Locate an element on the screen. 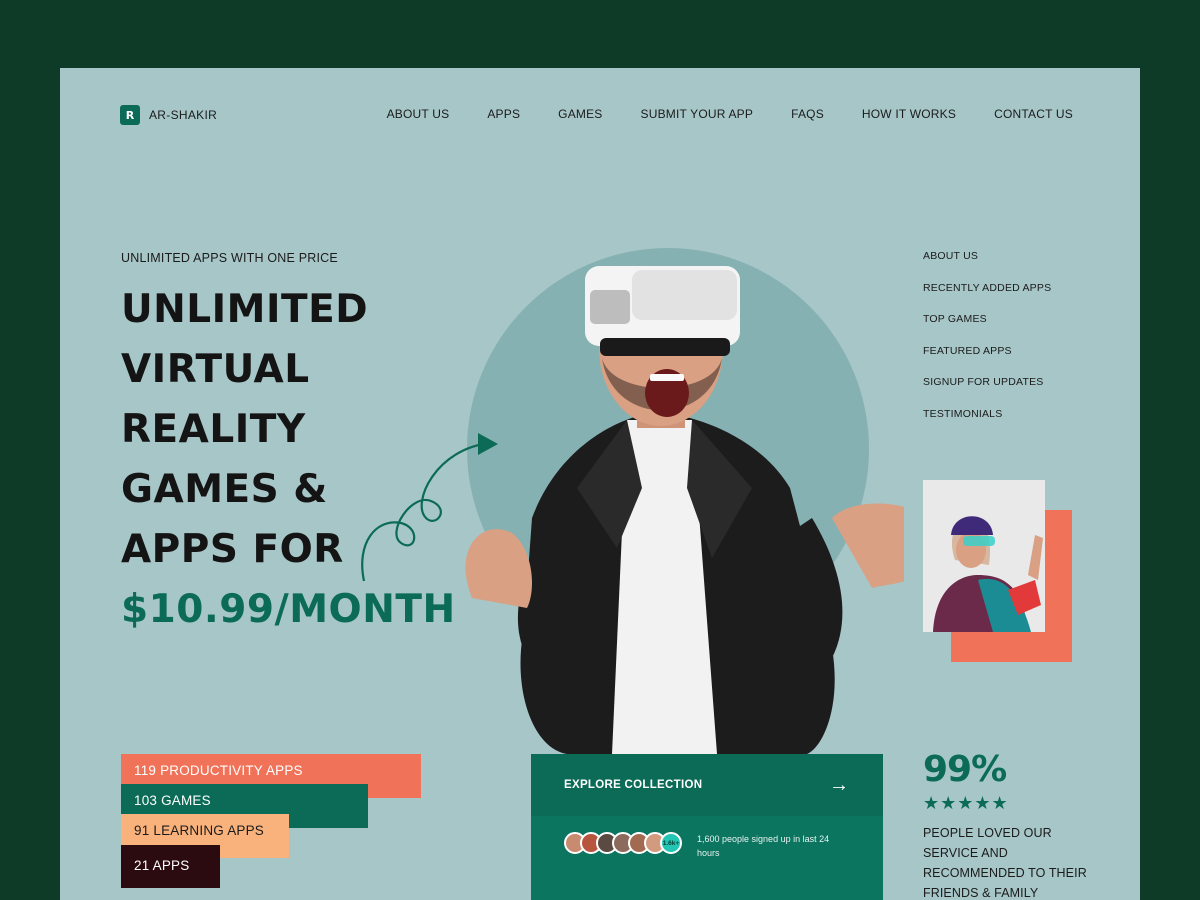 The height and width of the screenshot is (900, 1200). brand-logo: R AR-SHAKIR is located at coordinates (168, 115).